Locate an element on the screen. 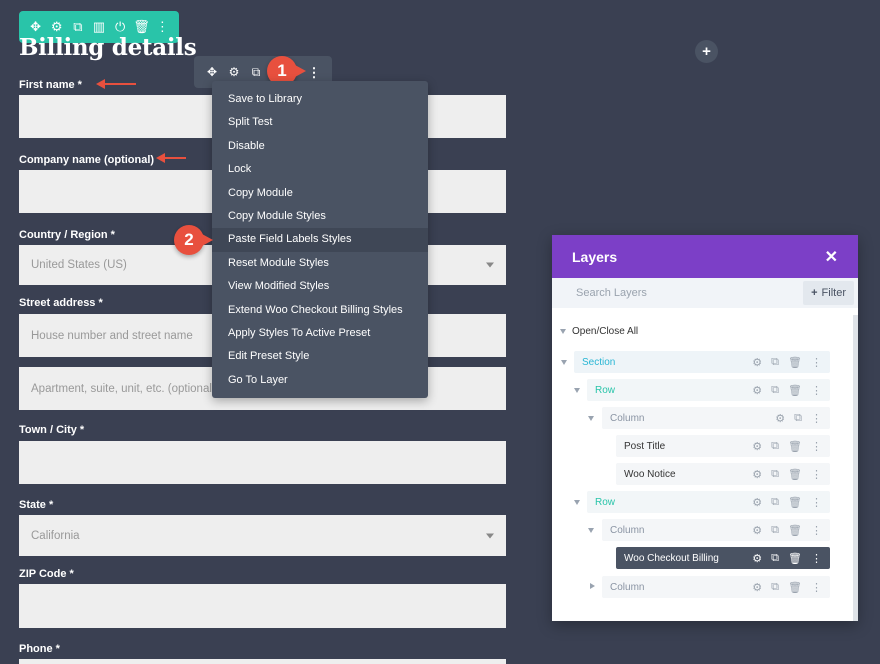  town-city-input is located at coordinates (262, 462).